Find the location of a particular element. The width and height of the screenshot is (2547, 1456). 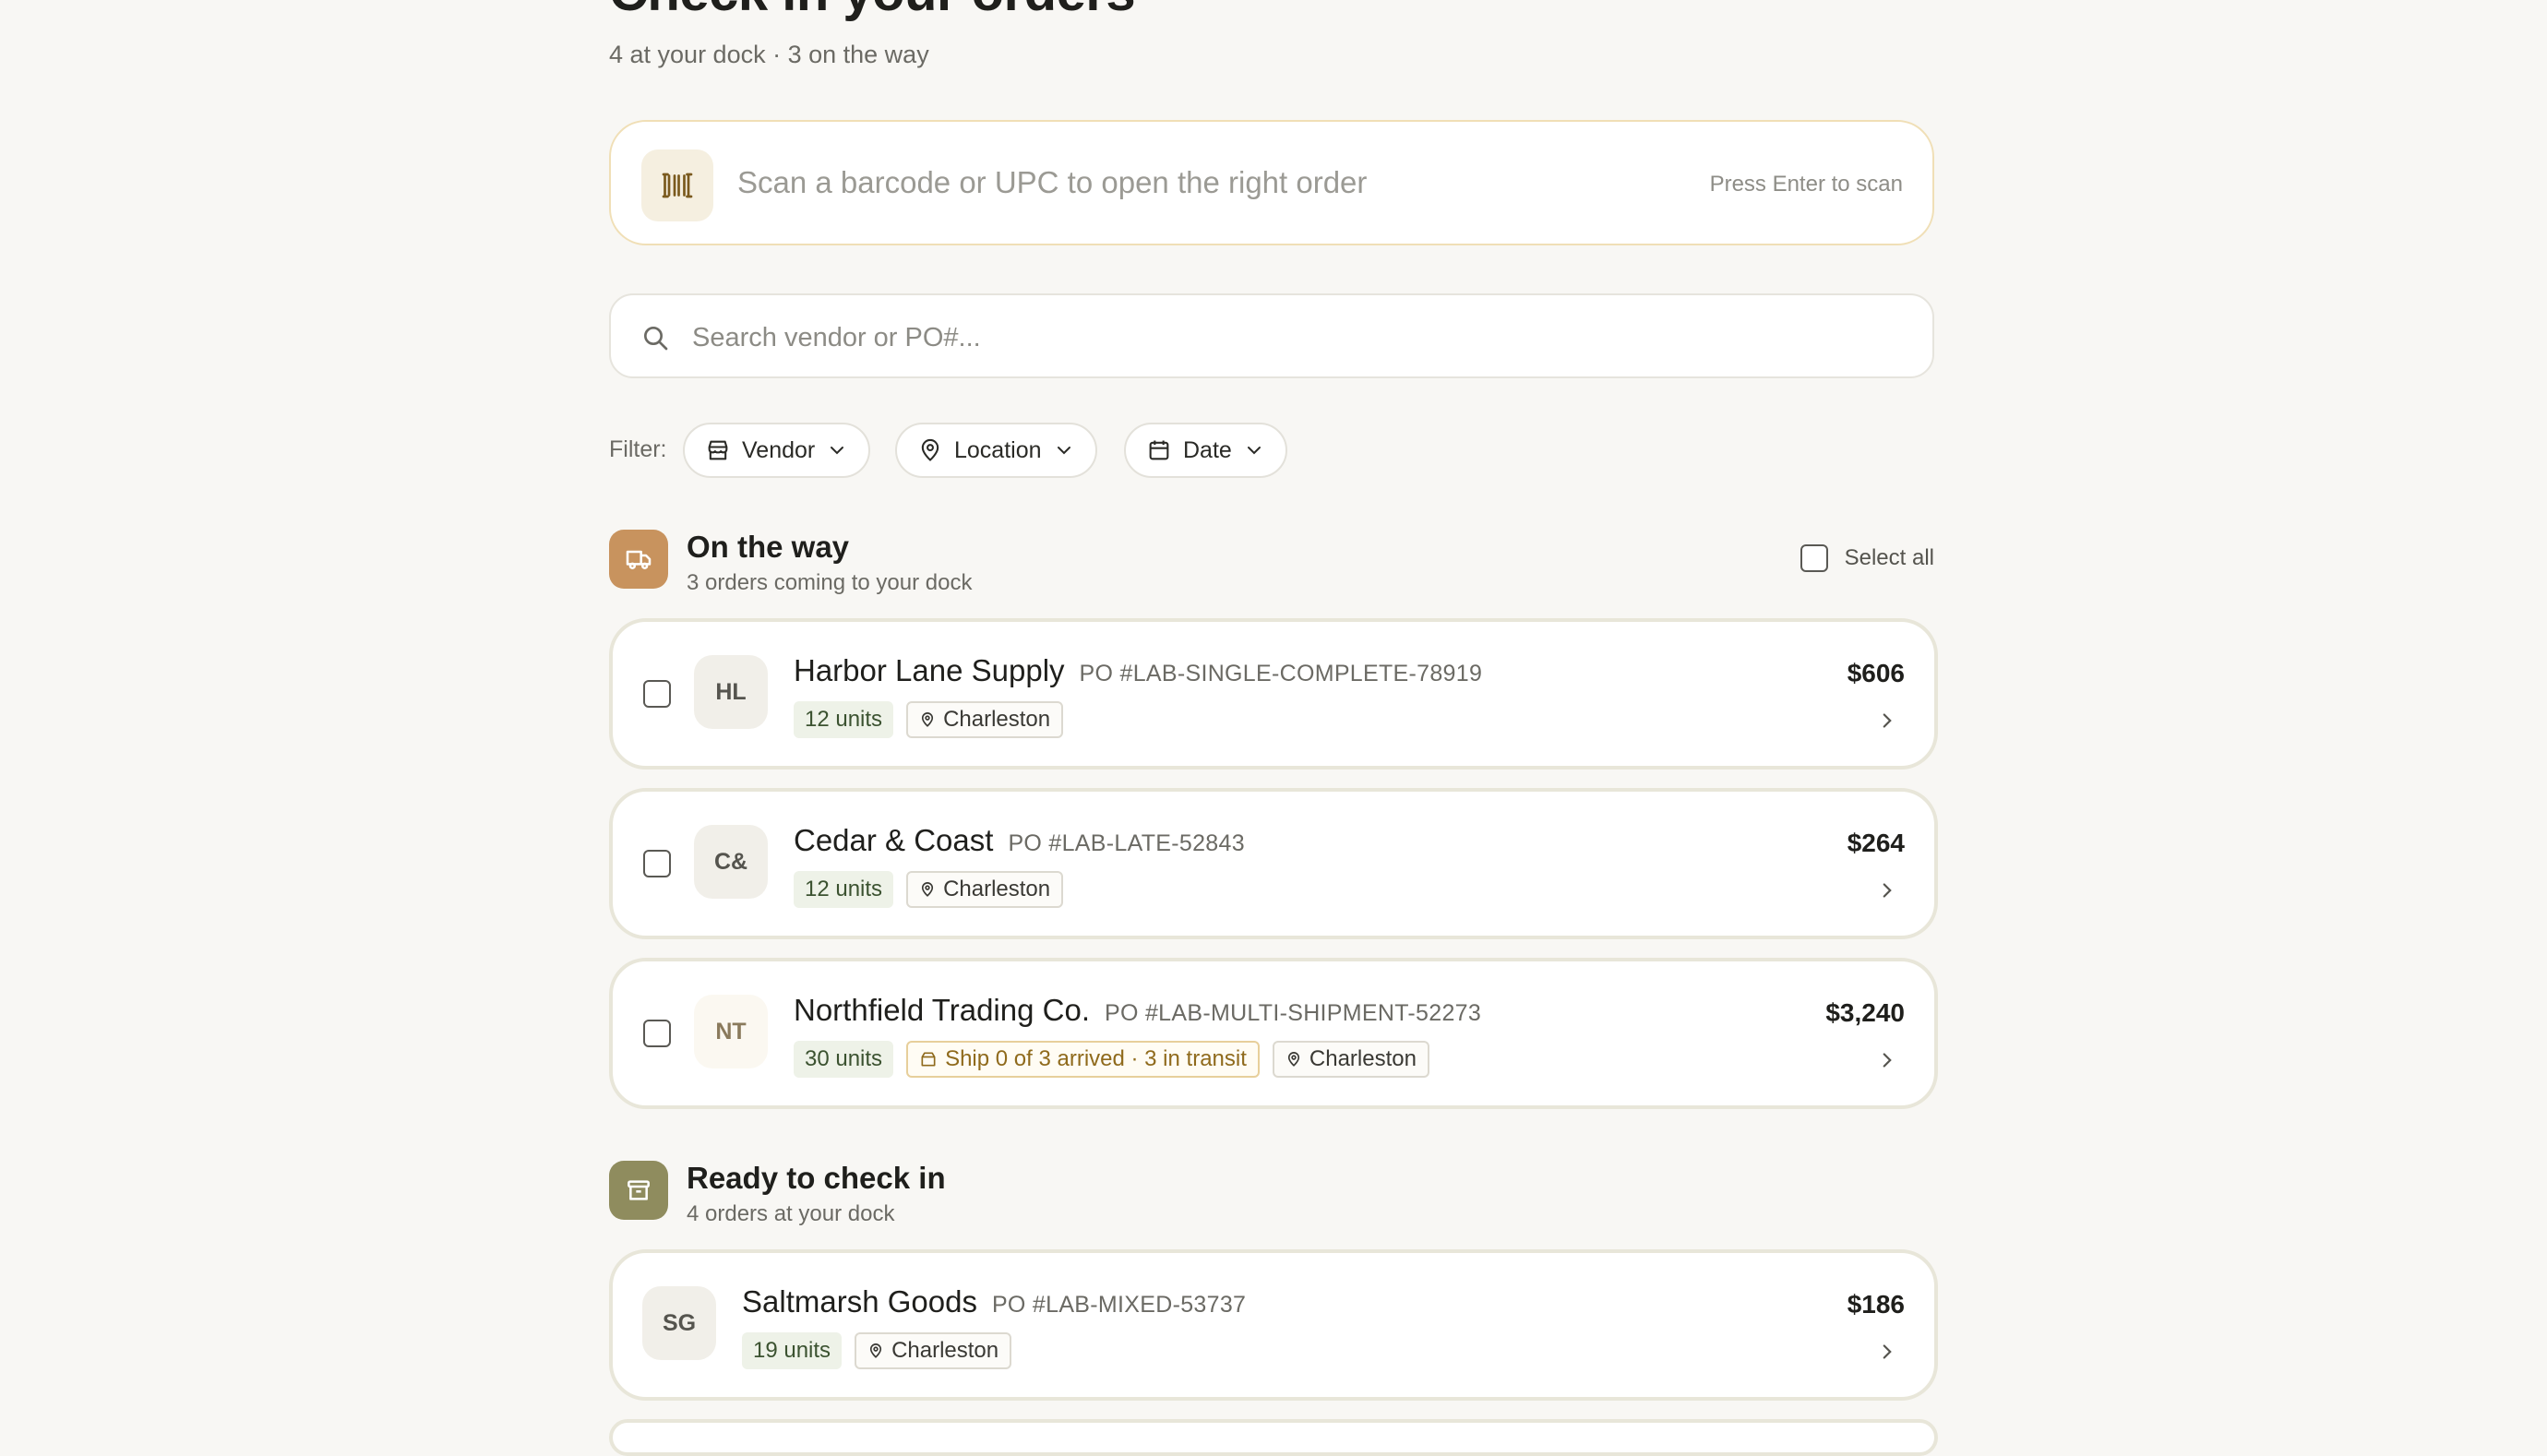

vendor-name: Cedar & Coast is located at coordinates (894, 840).